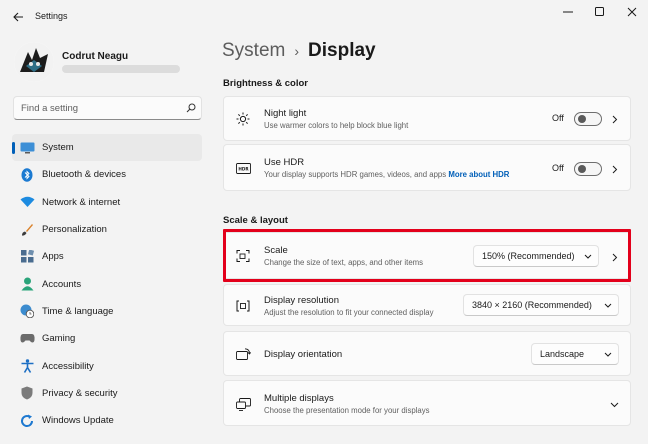  I want to click on sidebar-item-label: Accounts, so click(62, 284).